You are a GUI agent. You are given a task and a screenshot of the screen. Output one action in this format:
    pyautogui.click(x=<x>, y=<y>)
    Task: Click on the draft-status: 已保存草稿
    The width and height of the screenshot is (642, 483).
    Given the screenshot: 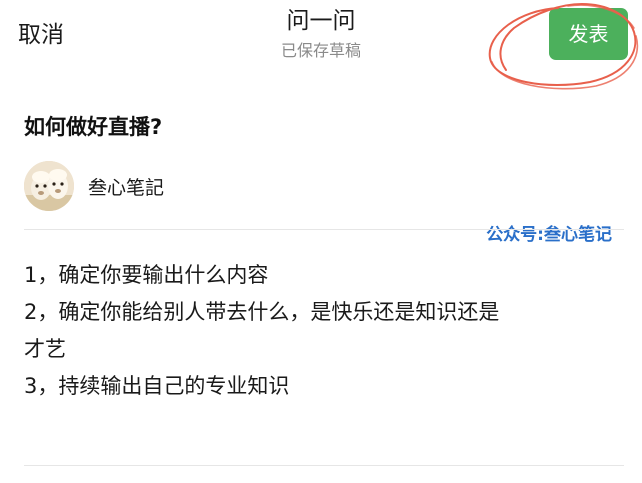 What is the action you would take?
    pyautogui.click(x=320, y=50)
    